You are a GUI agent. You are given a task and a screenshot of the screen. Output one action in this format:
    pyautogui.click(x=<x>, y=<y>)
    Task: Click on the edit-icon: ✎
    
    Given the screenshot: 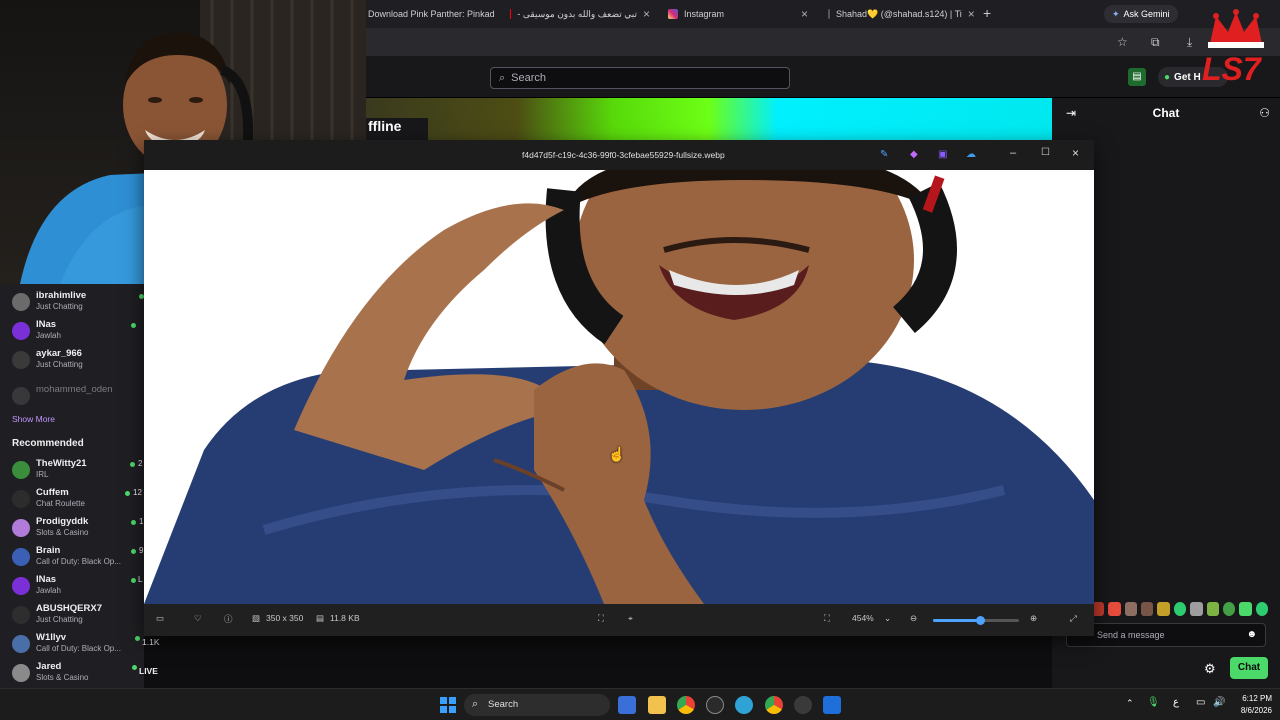 What is the action you would take?
    pyautogui.click(x=884, y=154)
    